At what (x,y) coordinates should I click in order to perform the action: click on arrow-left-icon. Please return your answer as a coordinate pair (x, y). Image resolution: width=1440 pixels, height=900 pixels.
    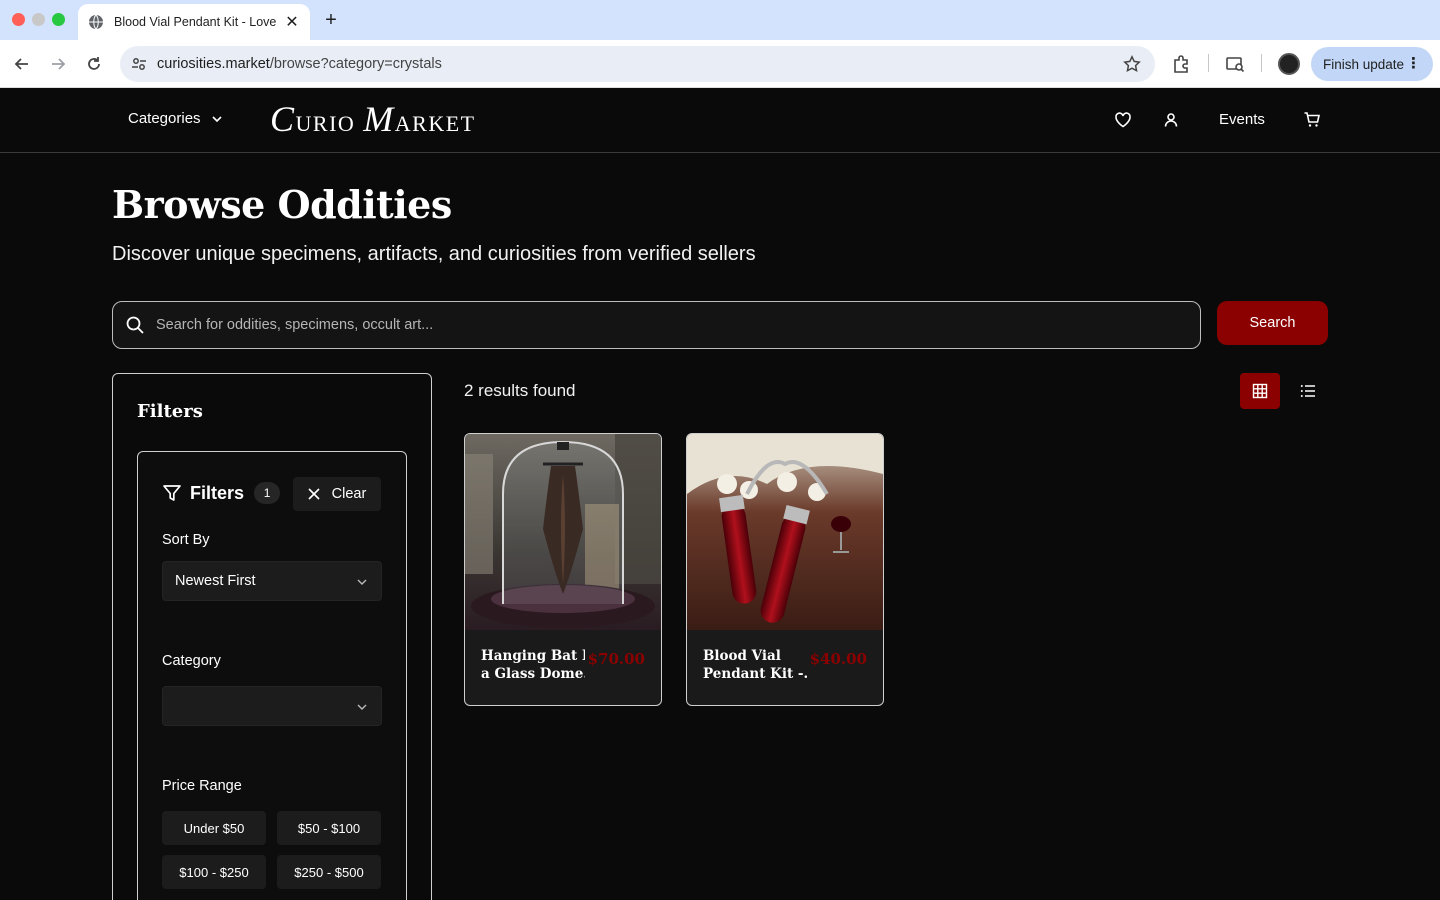
    Looking at the image, I should click on (21, 64).